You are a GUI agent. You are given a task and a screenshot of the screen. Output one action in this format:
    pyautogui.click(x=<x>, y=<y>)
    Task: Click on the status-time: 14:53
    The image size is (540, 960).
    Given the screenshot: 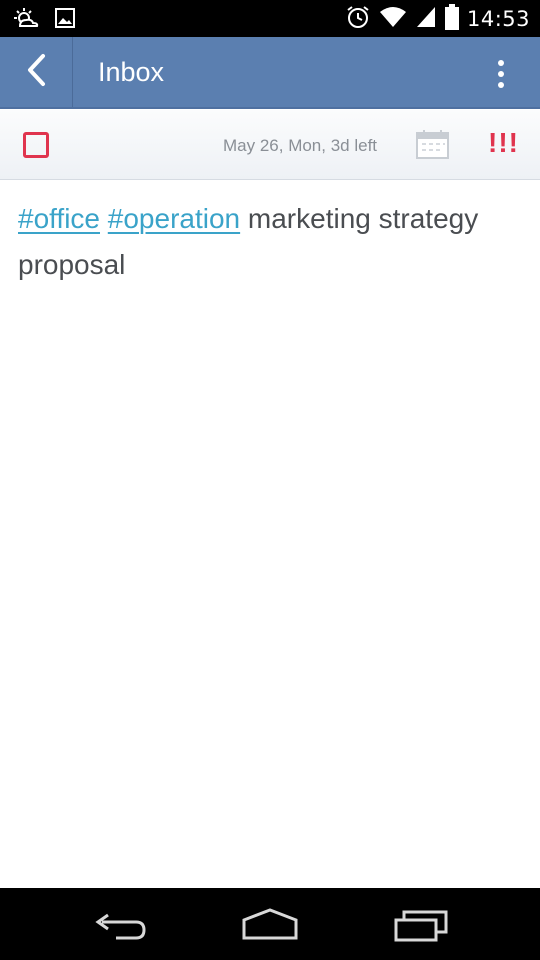 What is the action you would take?
    pyautogui.click(x=498, y=19)
    